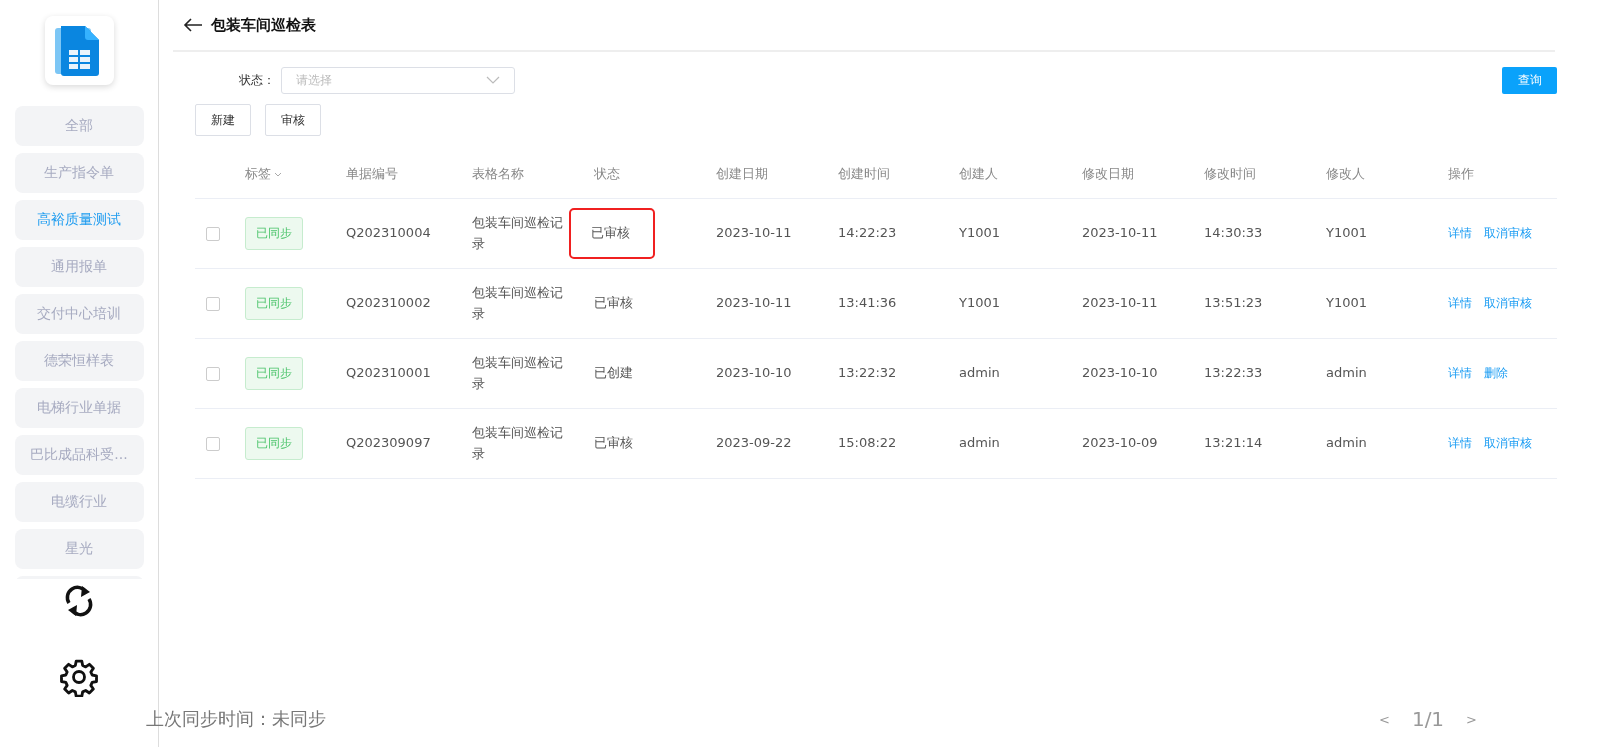 The width and height of the screenshot is (1597, 747). I want to click on table-cell-text: Q202310001, so click(388, 373).